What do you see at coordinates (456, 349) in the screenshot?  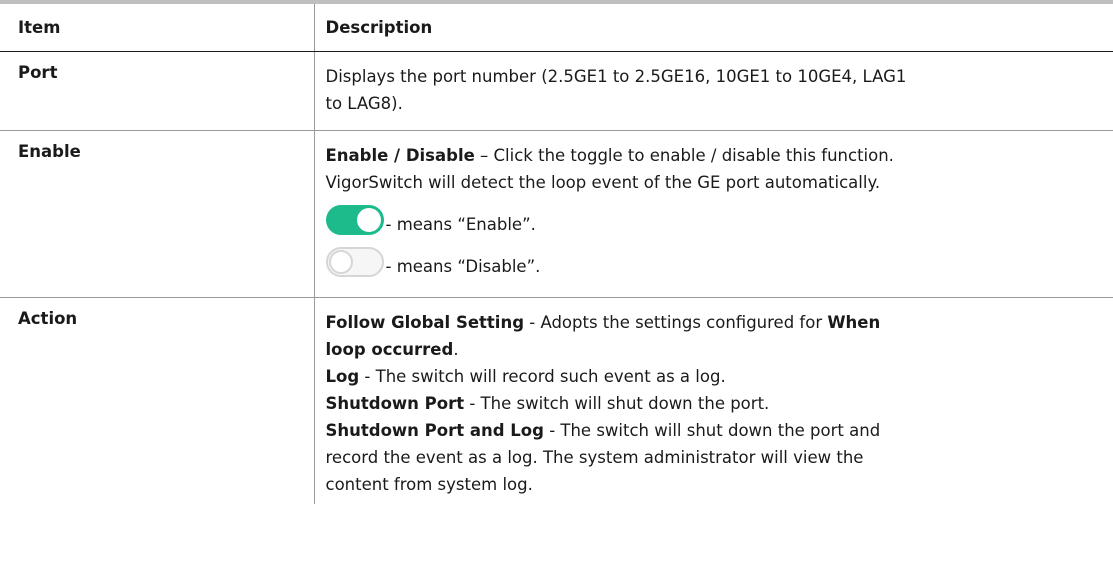 I see `follow-end: .` at bounding box center [456, 349].